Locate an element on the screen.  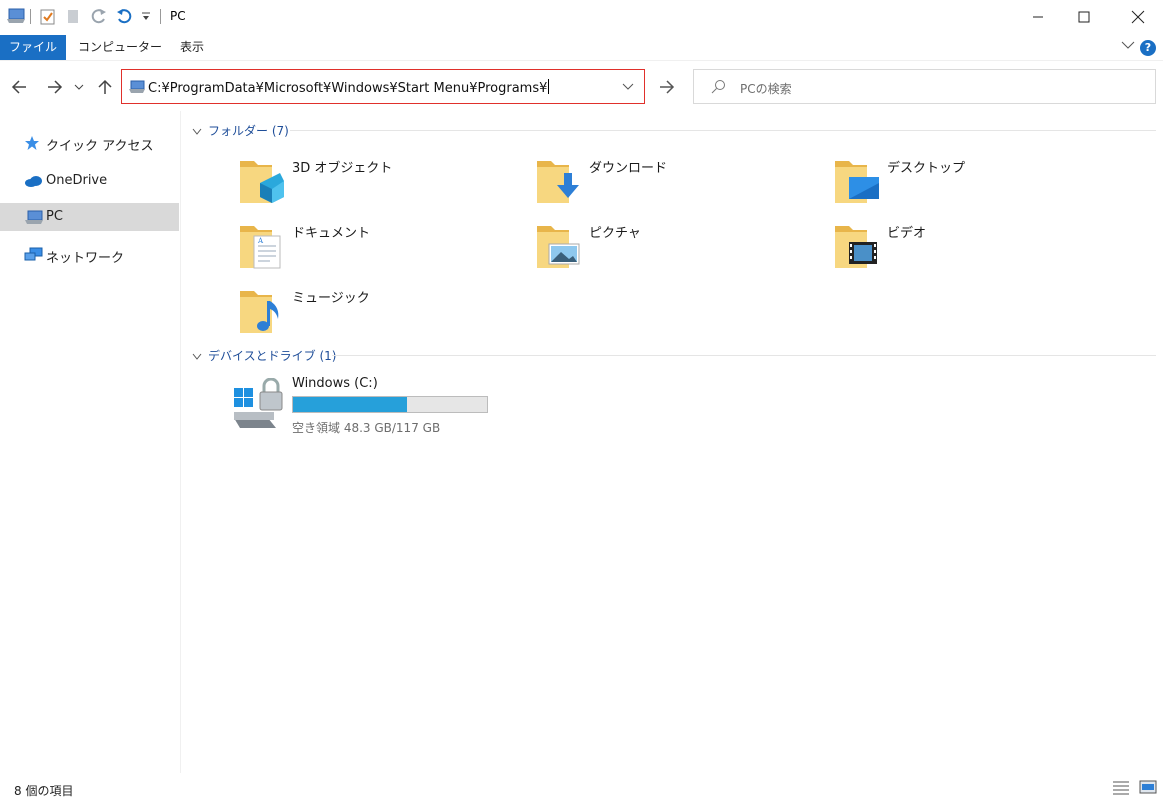
address-history-dropdown-icon is located at coordinates (628, 87).